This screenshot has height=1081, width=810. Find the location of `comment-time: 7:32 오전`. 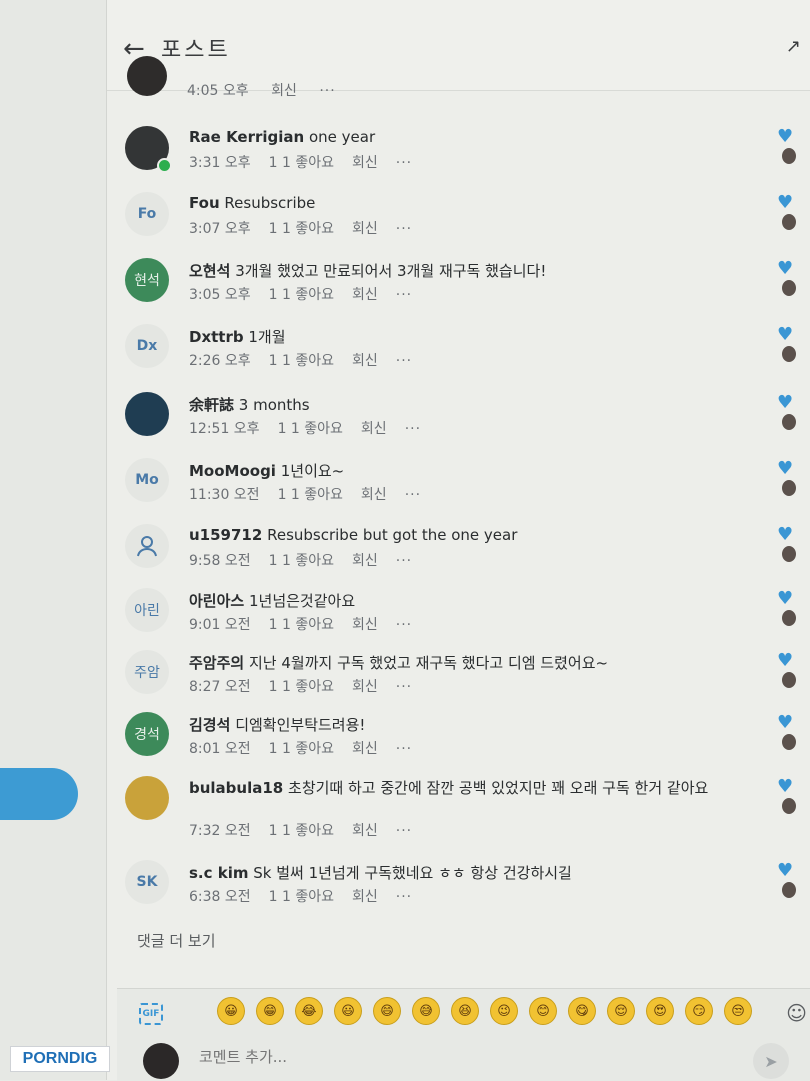

comment-time: 7:32 오전 is located at coordinates (220, 831).